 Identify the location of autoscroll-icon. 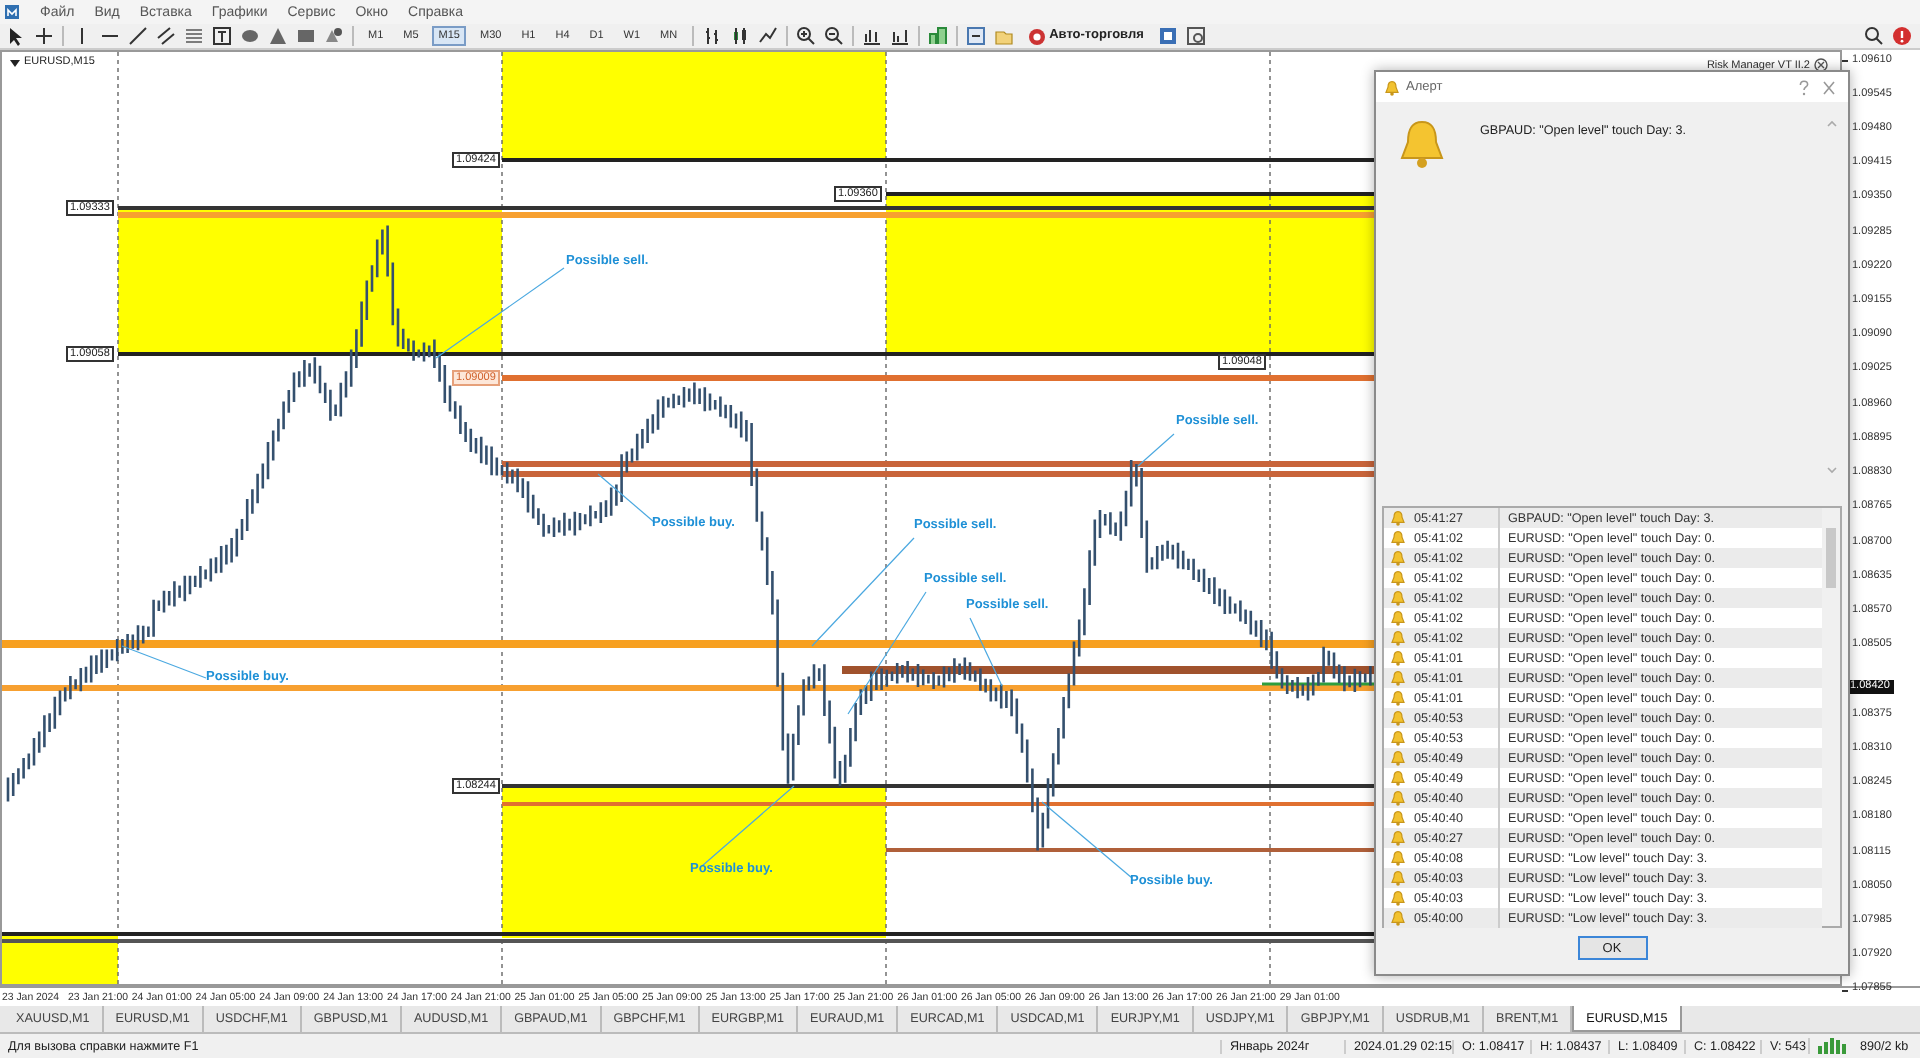
(899, 36).